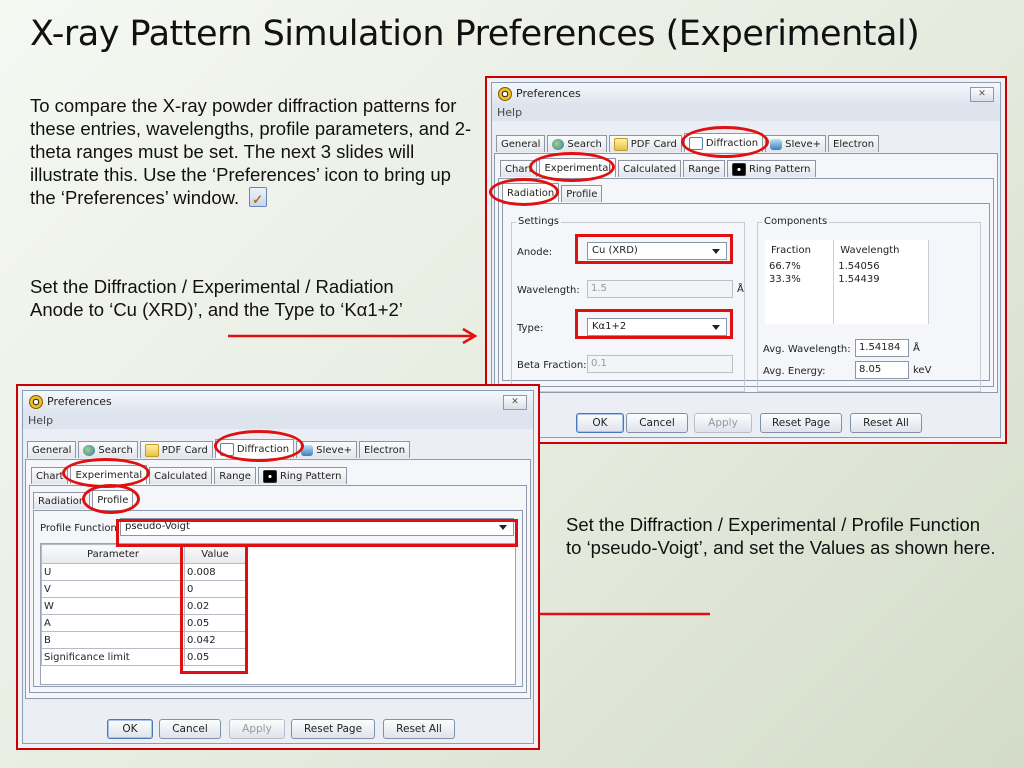  What do you see at coordinates (143, 623) in the screenshot?
I see `table-row: A 0.05` at bounding box center [143, 623].